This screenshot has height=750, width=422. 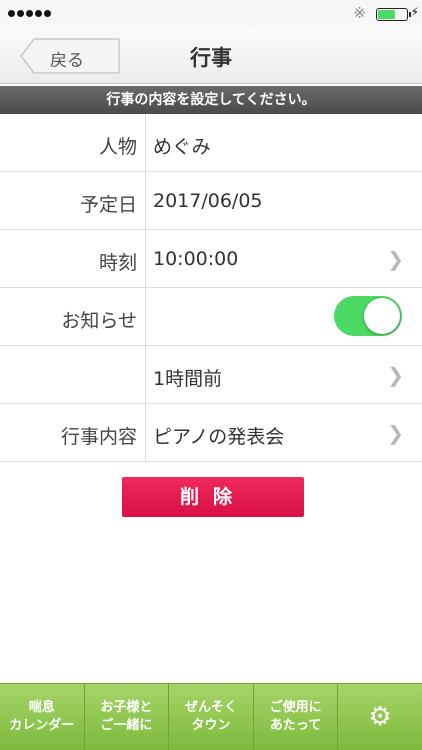 What do you see at coordinates (42, 725) in the screenshot?
I see `tab-label-line2: カレンダー` at bounding box center [42, 725].